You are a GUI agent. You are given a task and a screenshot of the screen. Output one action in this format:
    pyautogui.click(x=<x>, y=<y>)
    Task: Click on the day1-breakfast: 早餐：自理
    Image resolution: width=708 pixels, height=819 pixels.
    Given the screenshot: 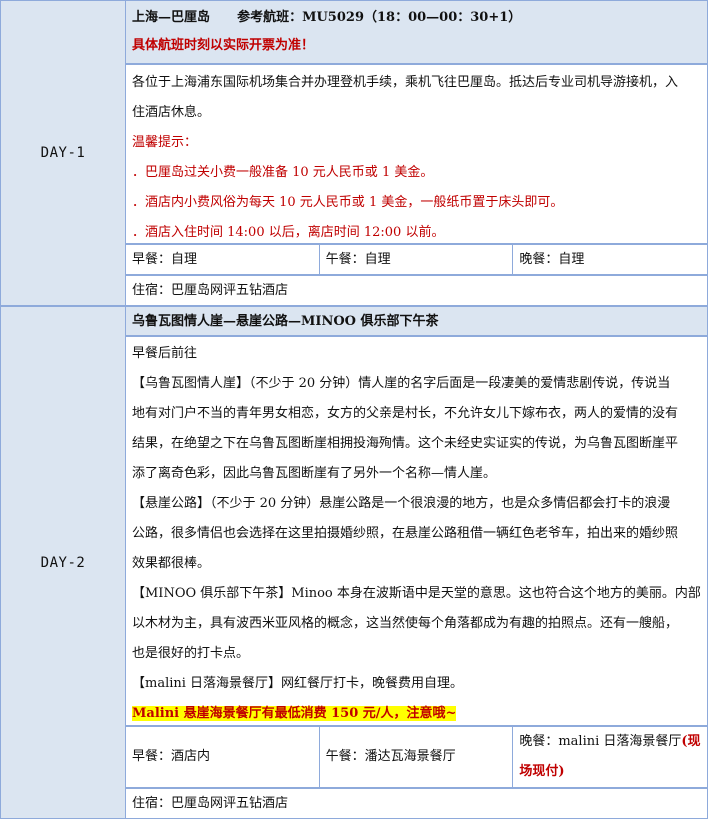 What is the action you would take?
    pyautogui.click(x=223, y=259)
    